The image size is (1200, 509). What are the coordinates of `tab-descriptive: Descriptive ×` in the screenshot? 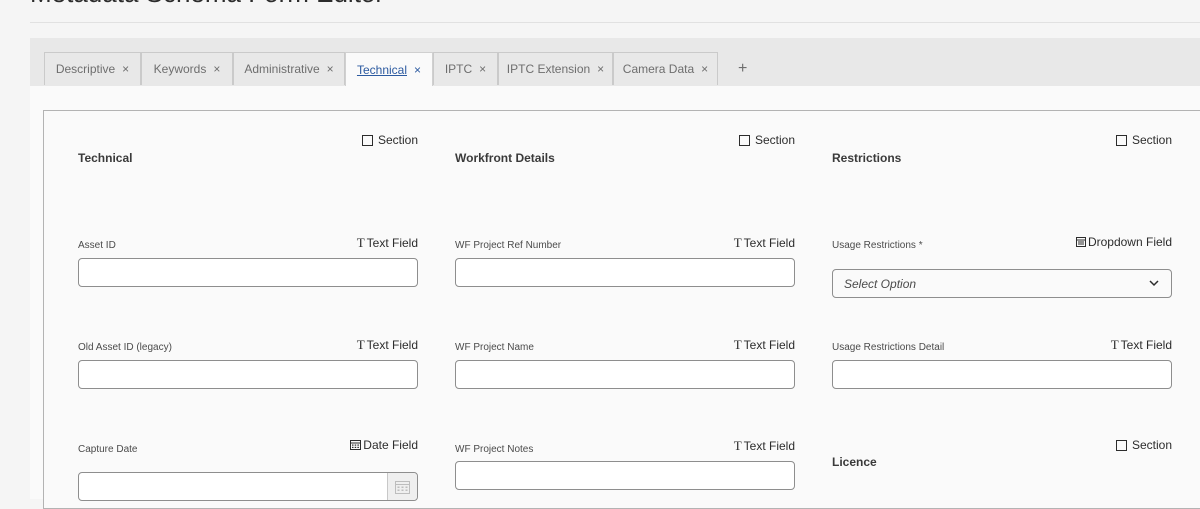 It's located at (92, 68).